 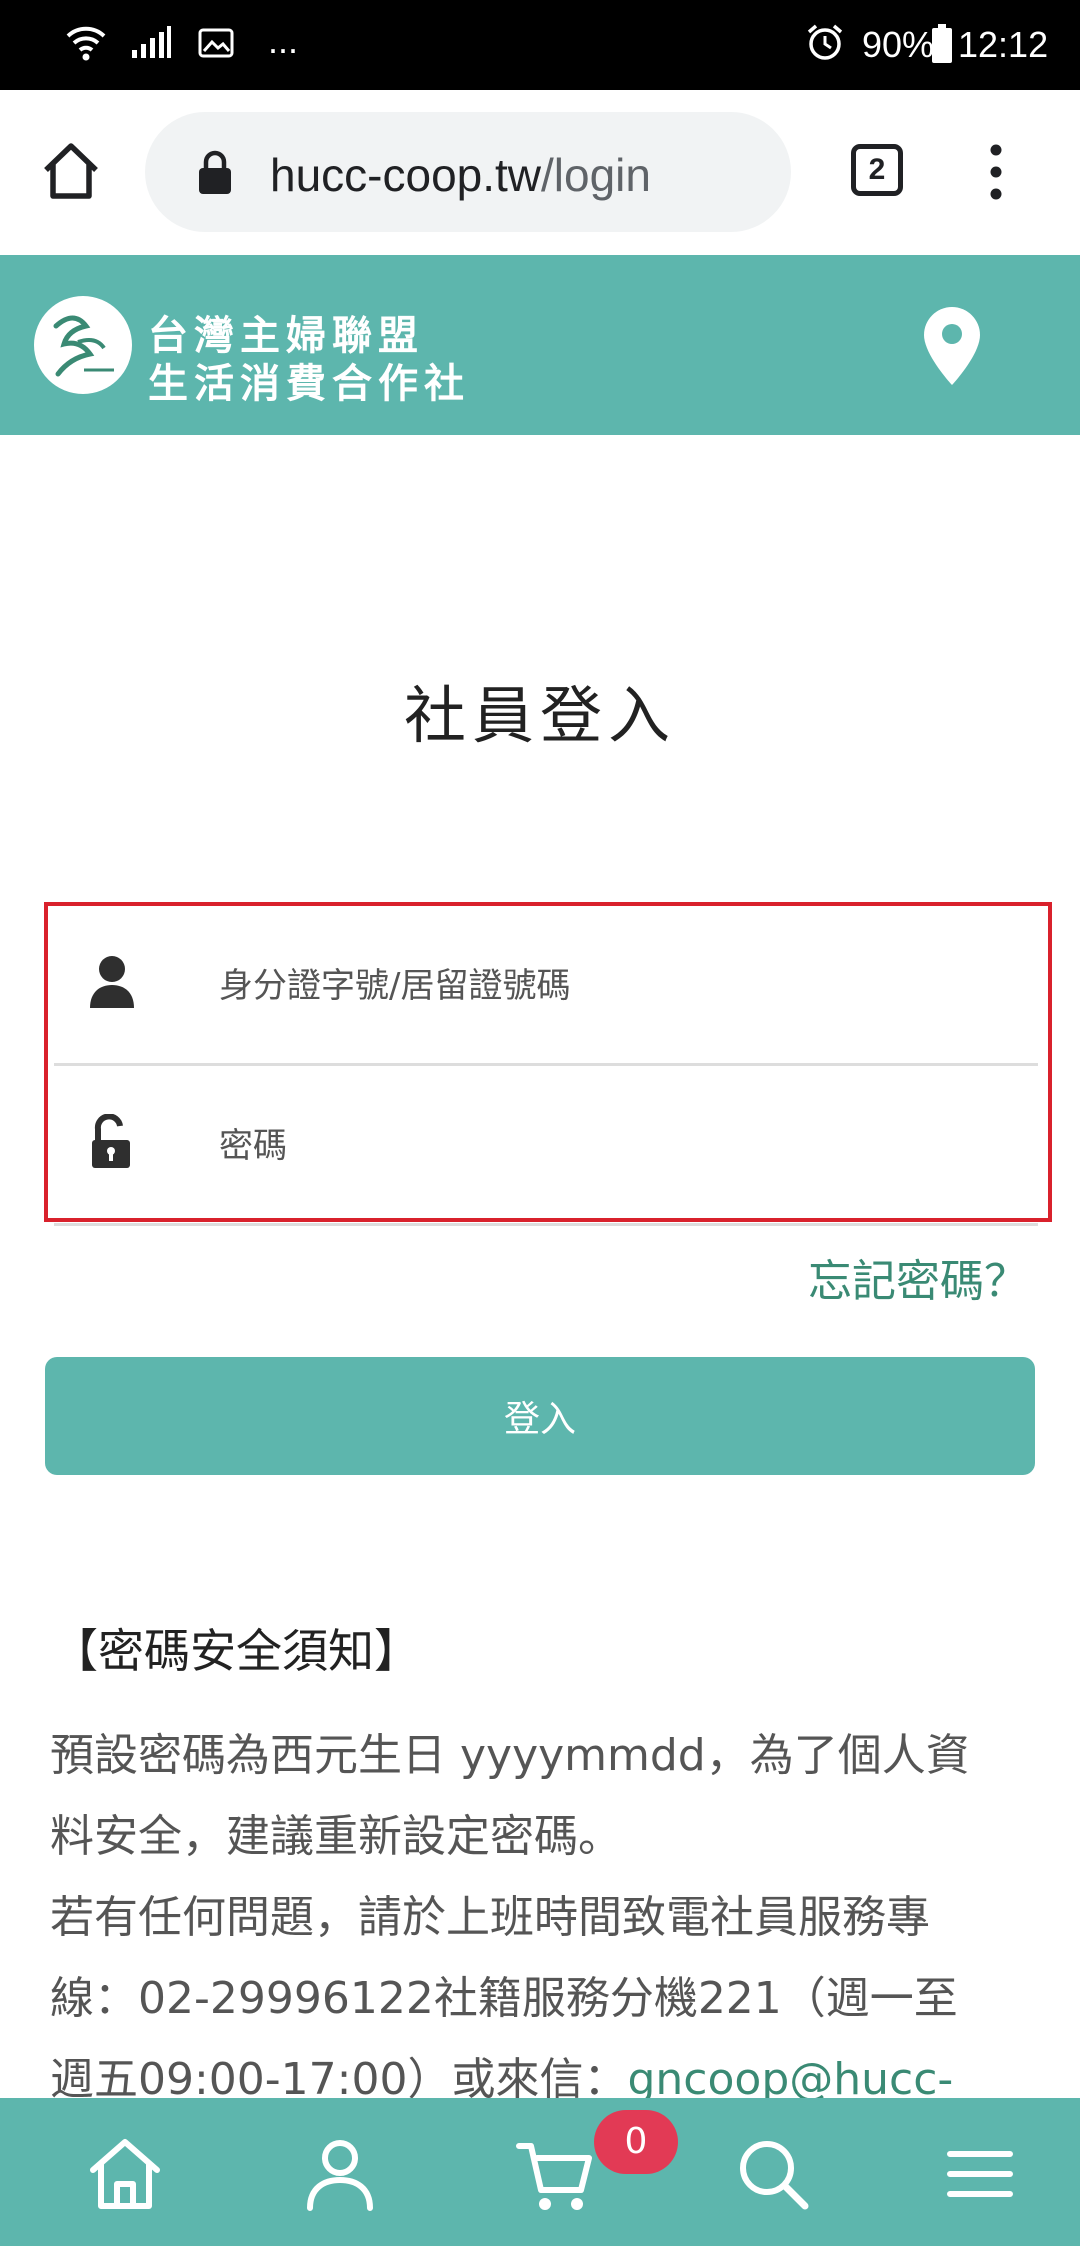 What do you see at coordinates (898, 44) in the screenshot?
I see `battery-percent: 90%` at bounding box center [898, 44].